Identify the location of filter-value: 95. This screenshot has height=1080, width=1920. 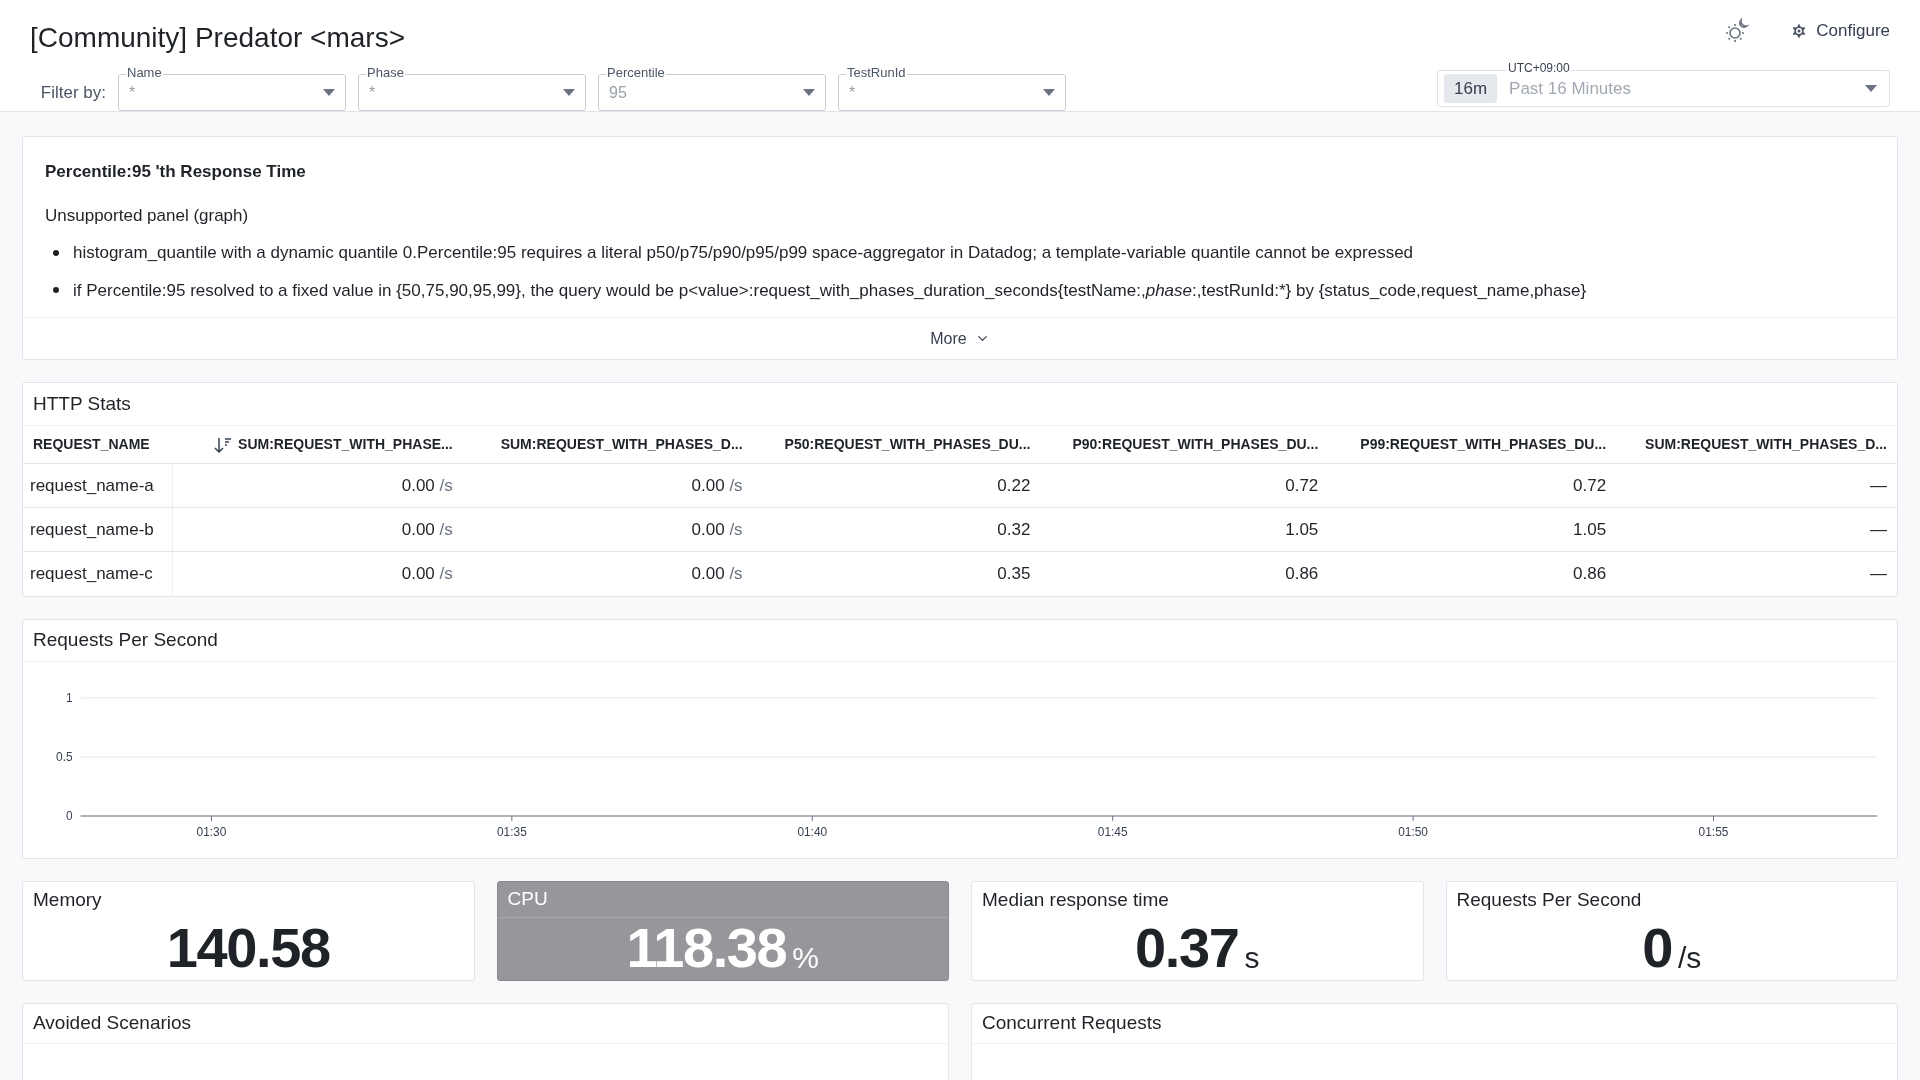
(618, 92).